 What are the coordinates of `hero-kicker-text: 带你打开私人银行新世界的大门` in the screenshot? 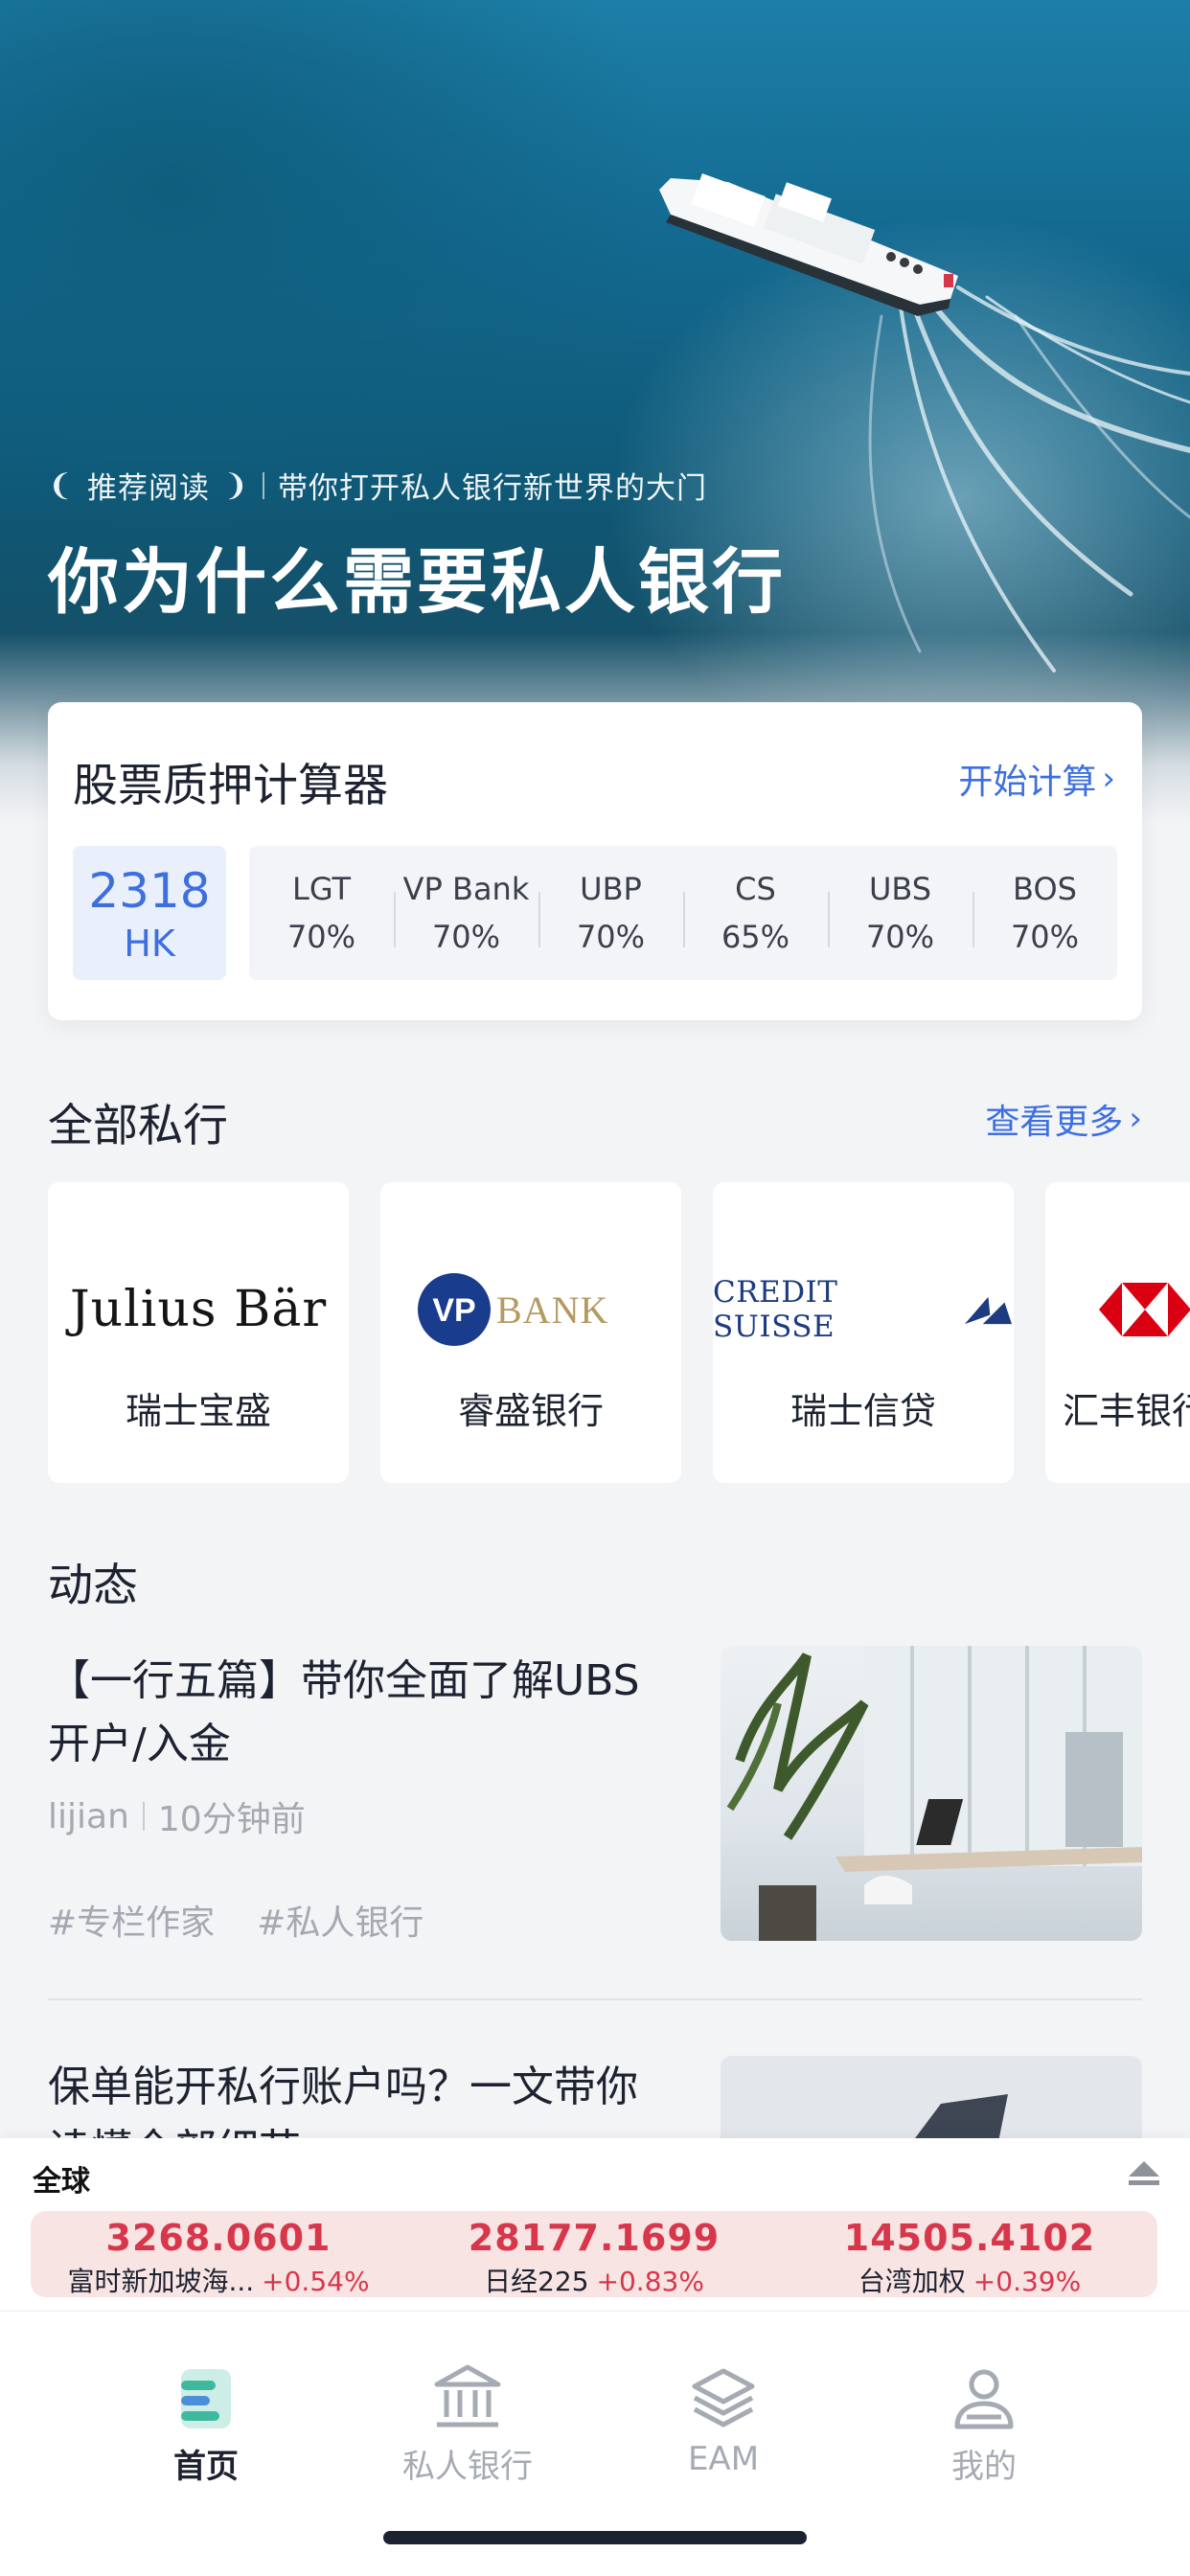 It's located at (492, 489).